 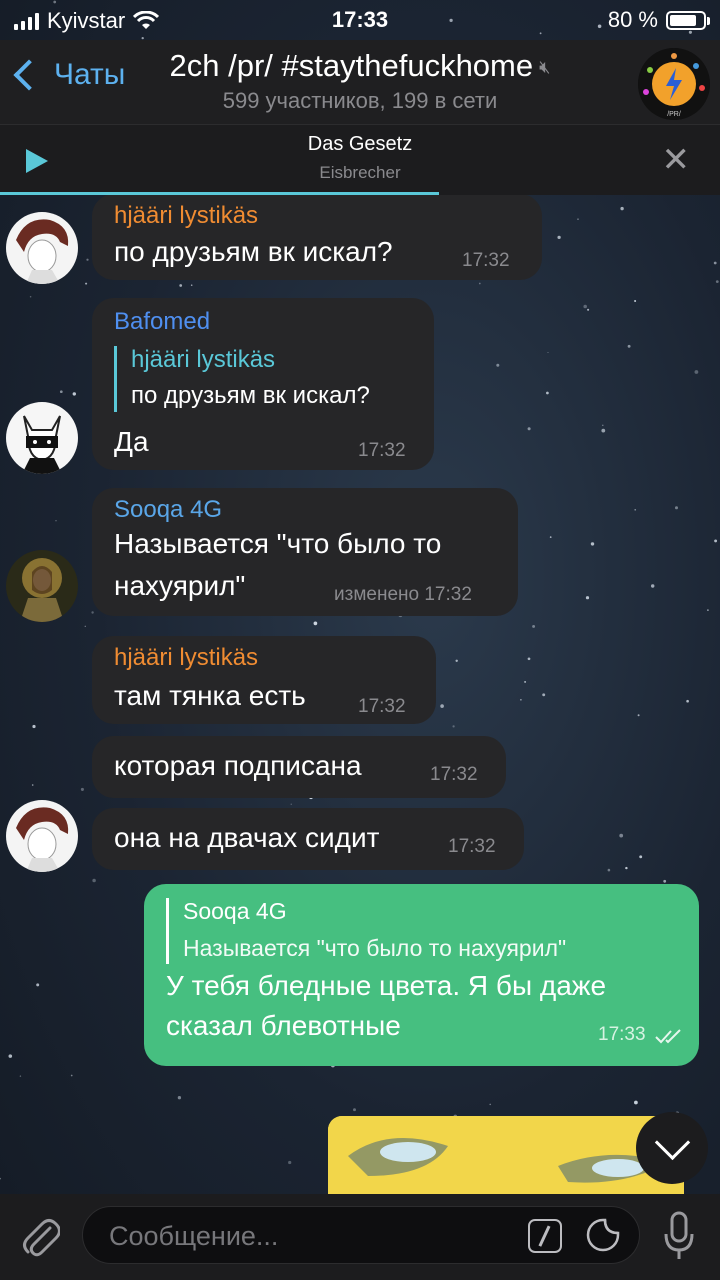 What do you see at coordinates (220, 193) in the screenshot?
I see `playback-progress` at bounding box center [220, 193].